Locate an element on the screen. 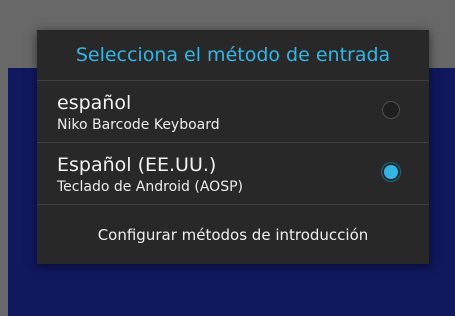  option-name: Español (EE.UU.) is located at coordinates (137, 165).